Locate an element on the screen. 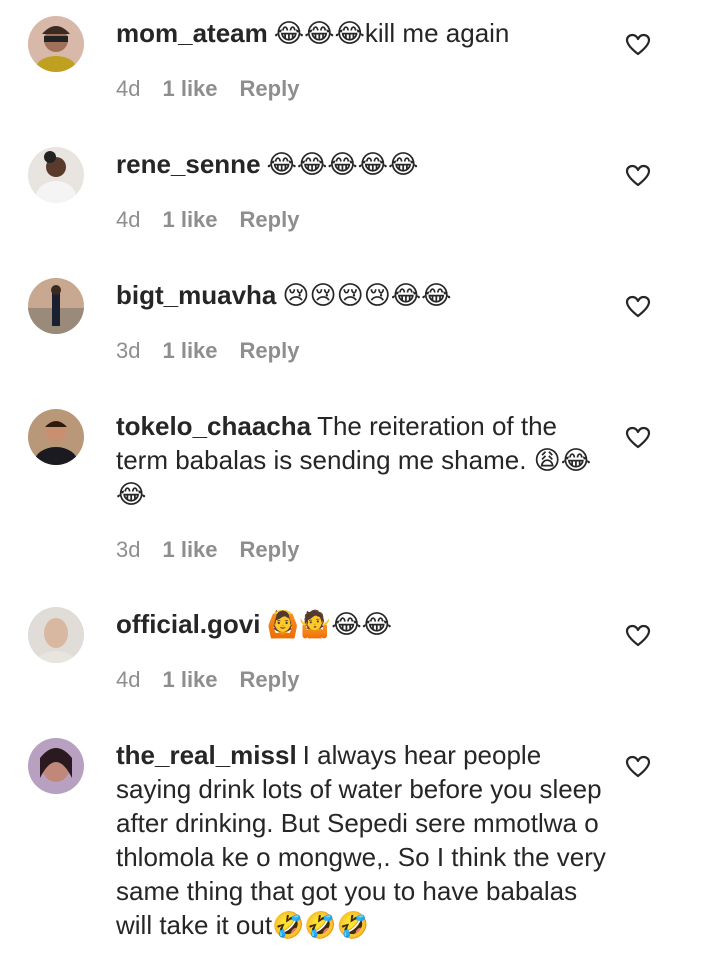  comment-text: 😂😂😂kill me again is located at coordinates (391, 33).